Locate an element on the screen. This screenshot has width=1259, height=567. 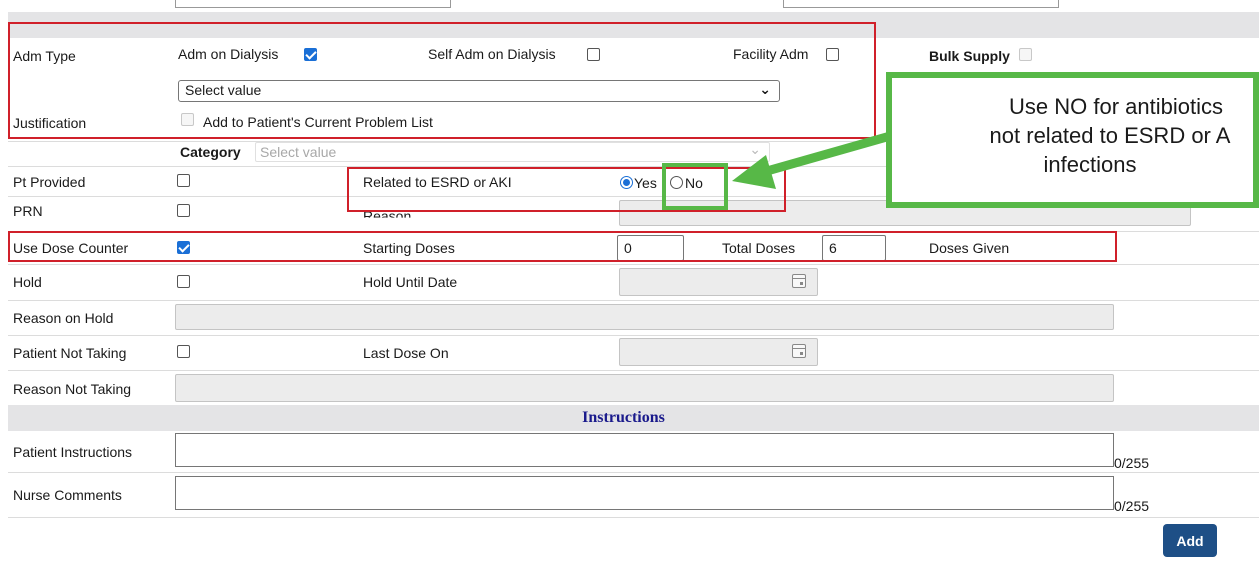
callout-line-3: infections is located at coordinates (1090, 164).